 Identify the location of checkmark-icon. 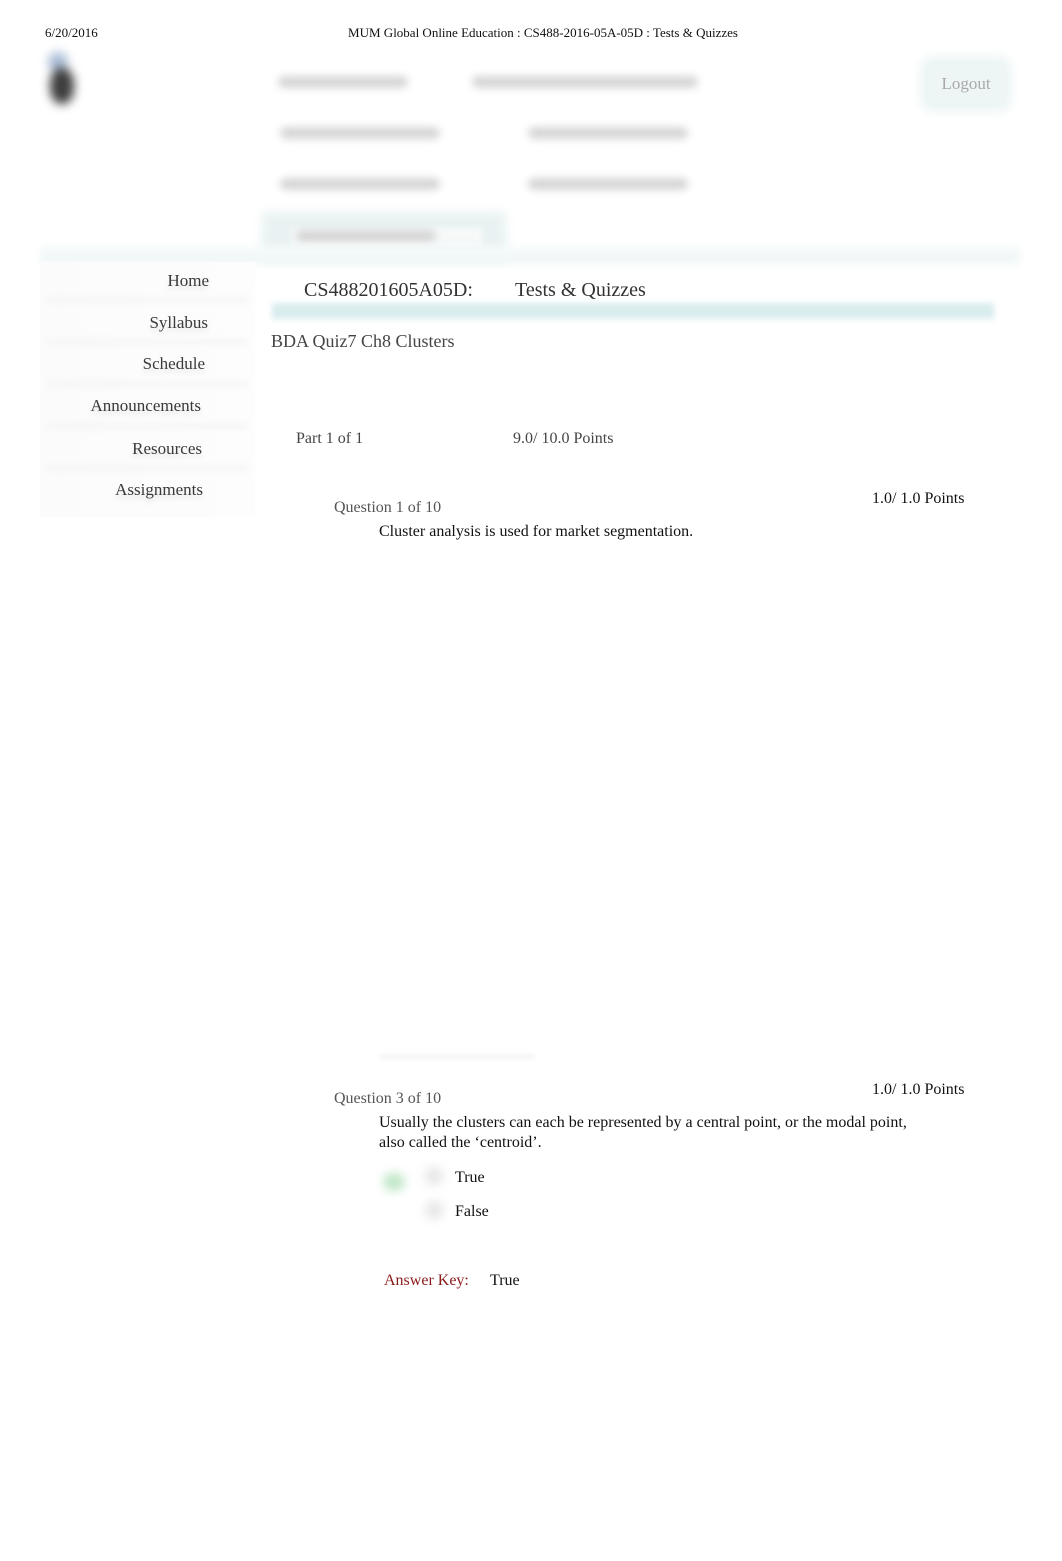
(394, 1182).